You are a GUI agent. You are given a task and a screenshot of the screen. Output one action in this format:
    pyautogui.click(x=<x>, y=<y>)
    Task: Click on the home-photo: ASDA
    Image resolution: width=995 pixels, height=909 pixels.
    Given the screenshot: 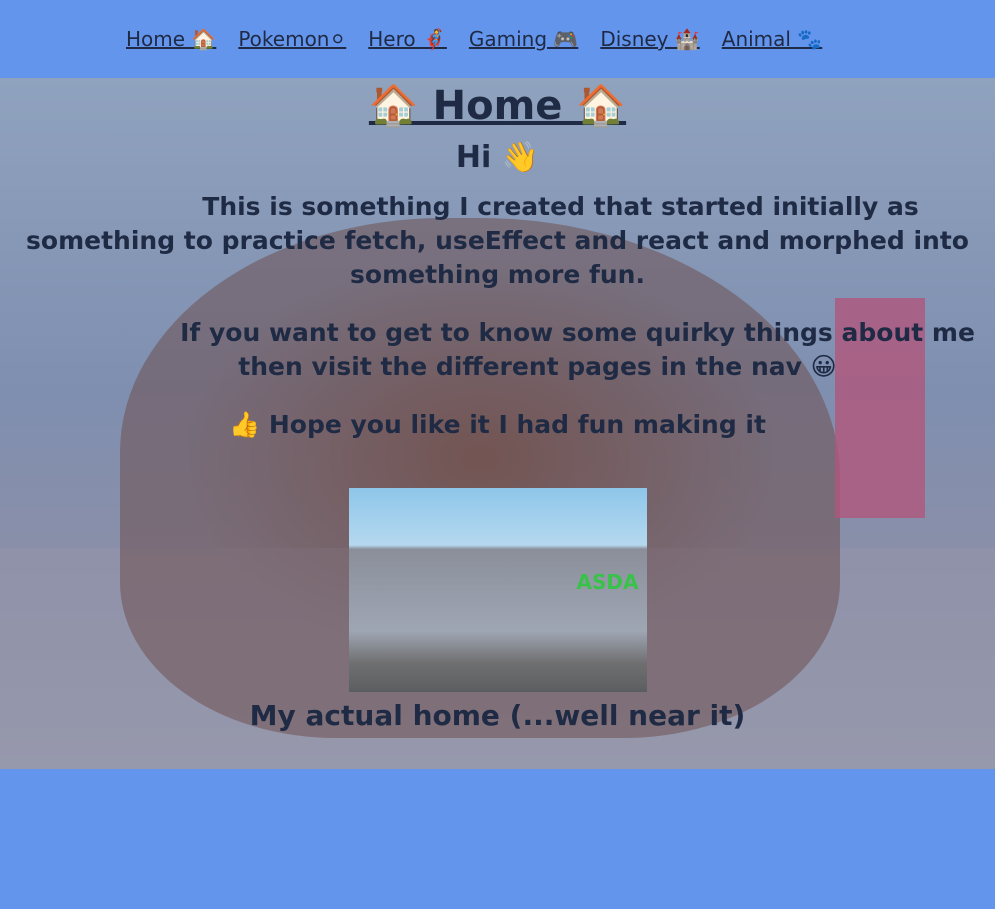 What is the action you would take?
    pyautogui.click(x=497, y=590)
    